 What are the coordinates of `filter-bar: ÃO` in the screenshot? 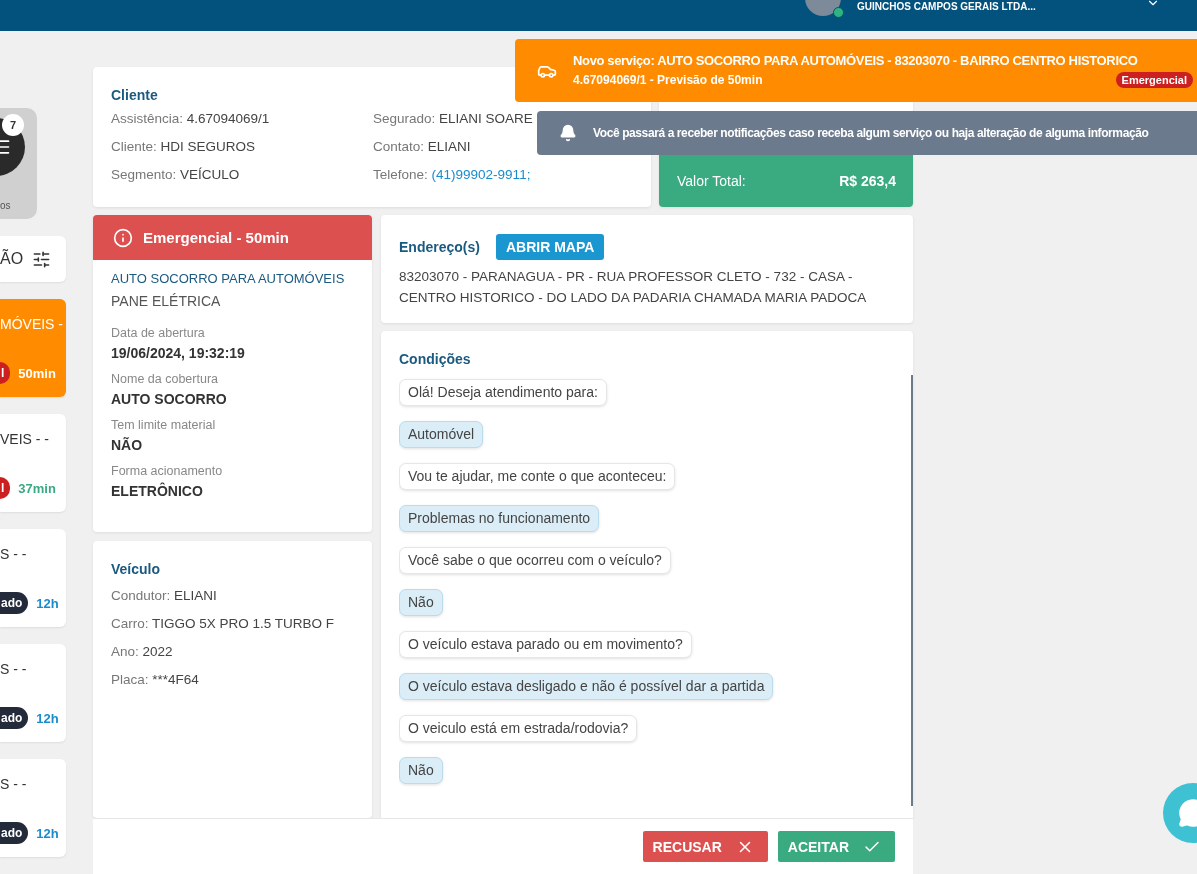 It's located at (33, 259).